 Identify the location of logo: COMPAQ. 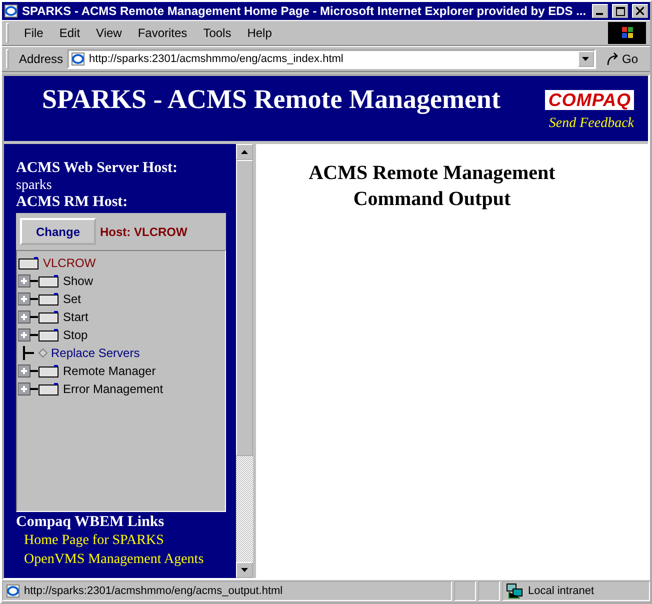
(589, 100).